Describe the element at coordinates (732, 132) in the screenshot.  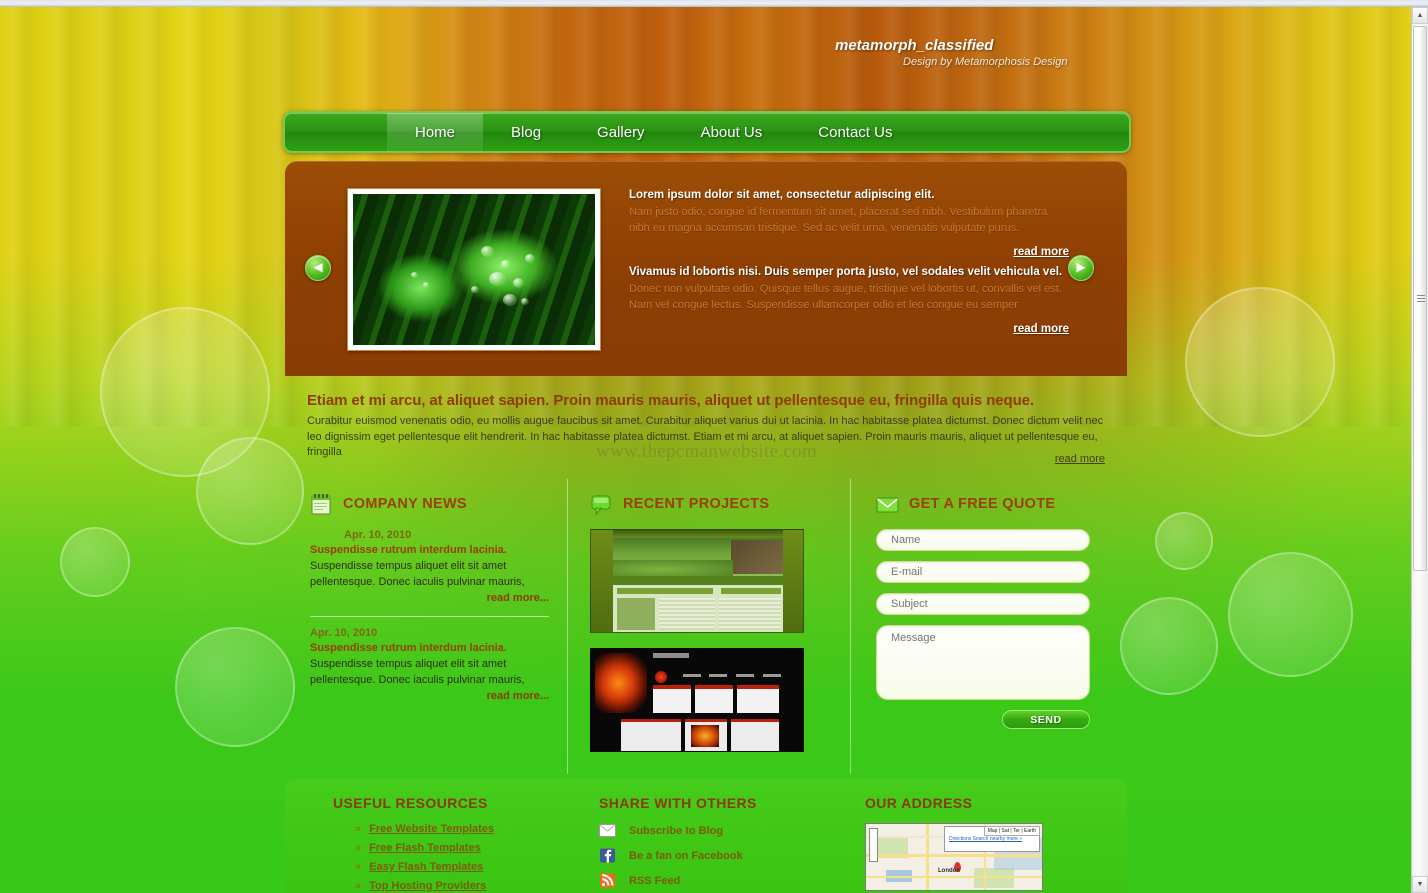
I see `nav-item-about-us: About Us` at that location.